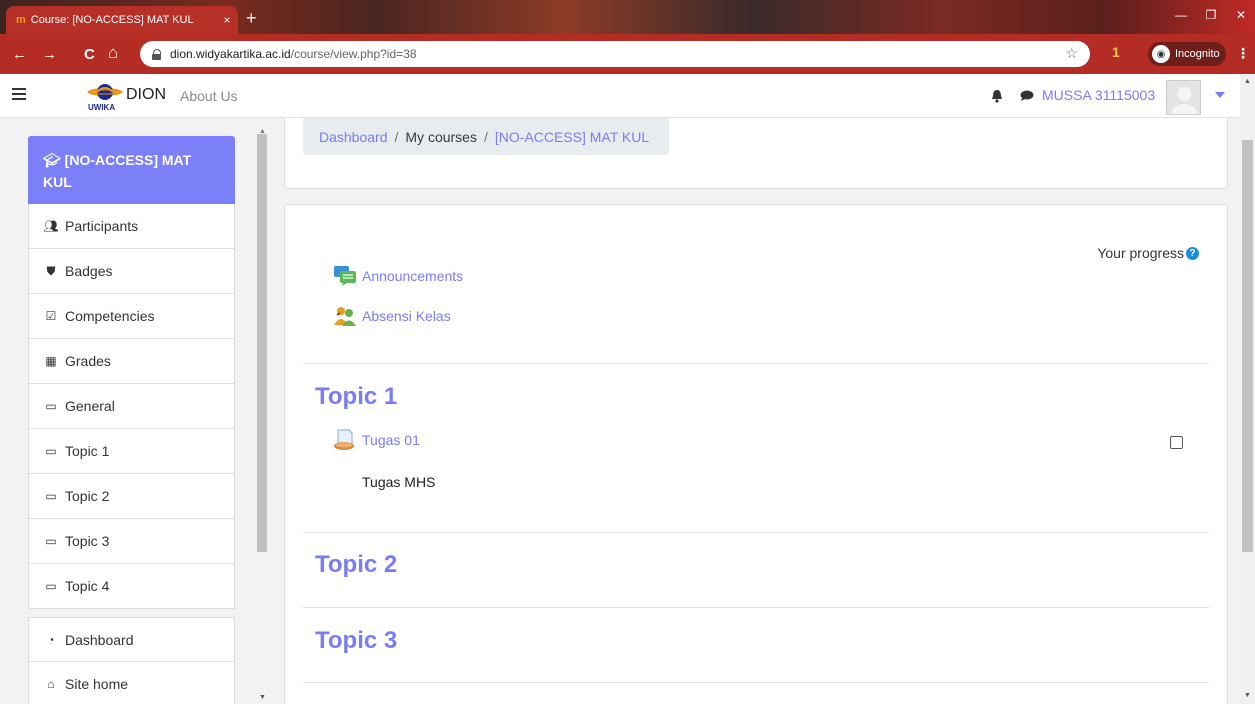  I want to click on url-host: dion.widyakartika.ac.id, so click(230, 54).